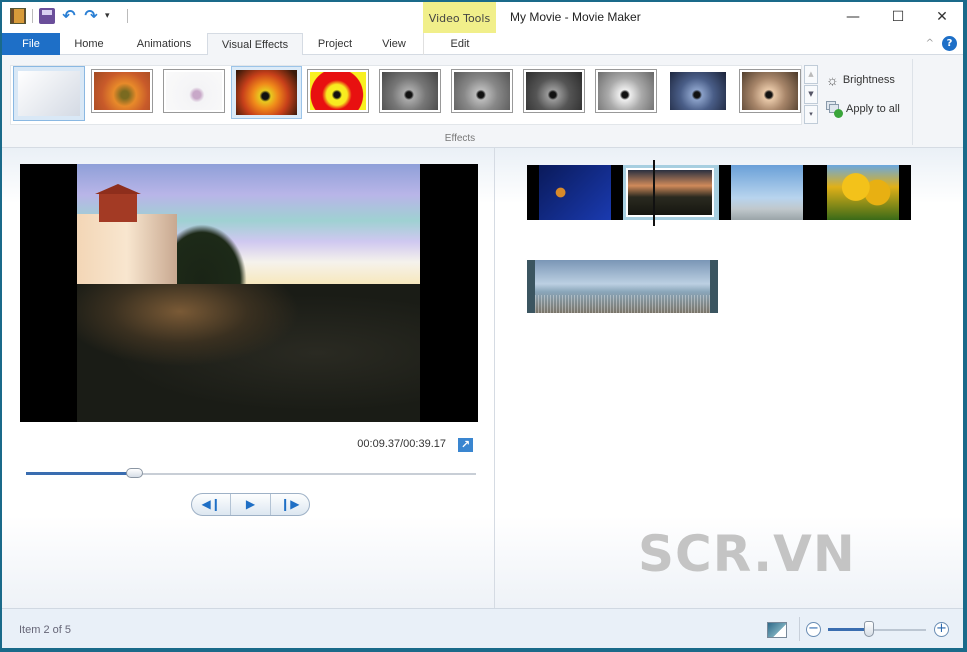 The height and width of the screenshot is (652, 967). I want to click on tab-file: File, so click(31, 44).